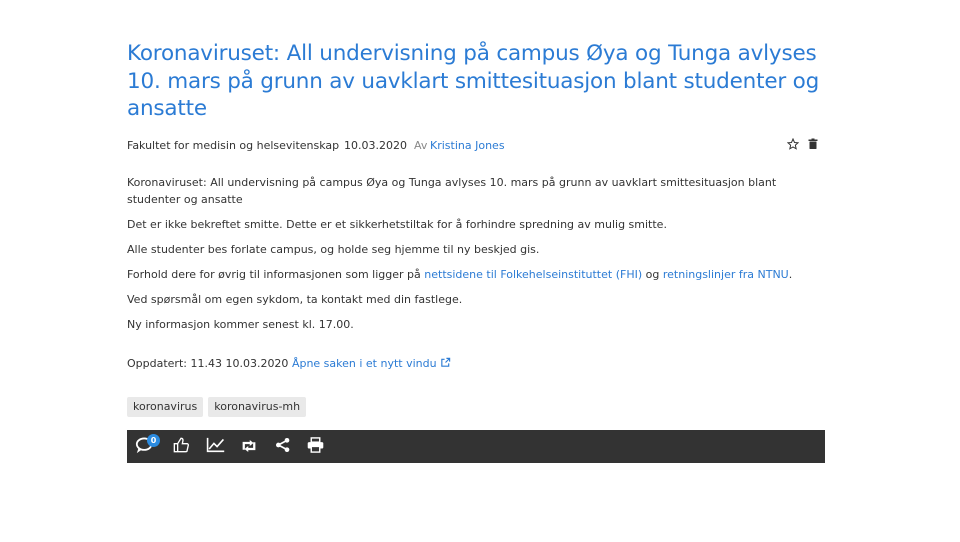 The width and height of the screenshot is (960, 542). I want to click on open-link-label: Åpne saken i et nytt vindu, so click(364, 363).